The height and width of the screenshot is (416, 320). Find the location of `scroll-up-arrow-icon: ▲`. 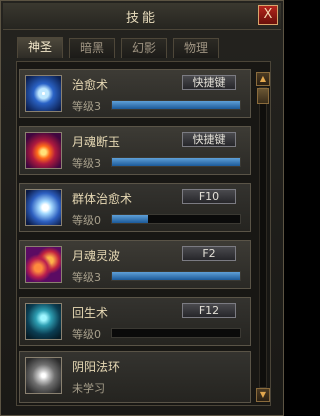

scroll-up-arrow-icon: ▲ is located at coordinates (263, 79).